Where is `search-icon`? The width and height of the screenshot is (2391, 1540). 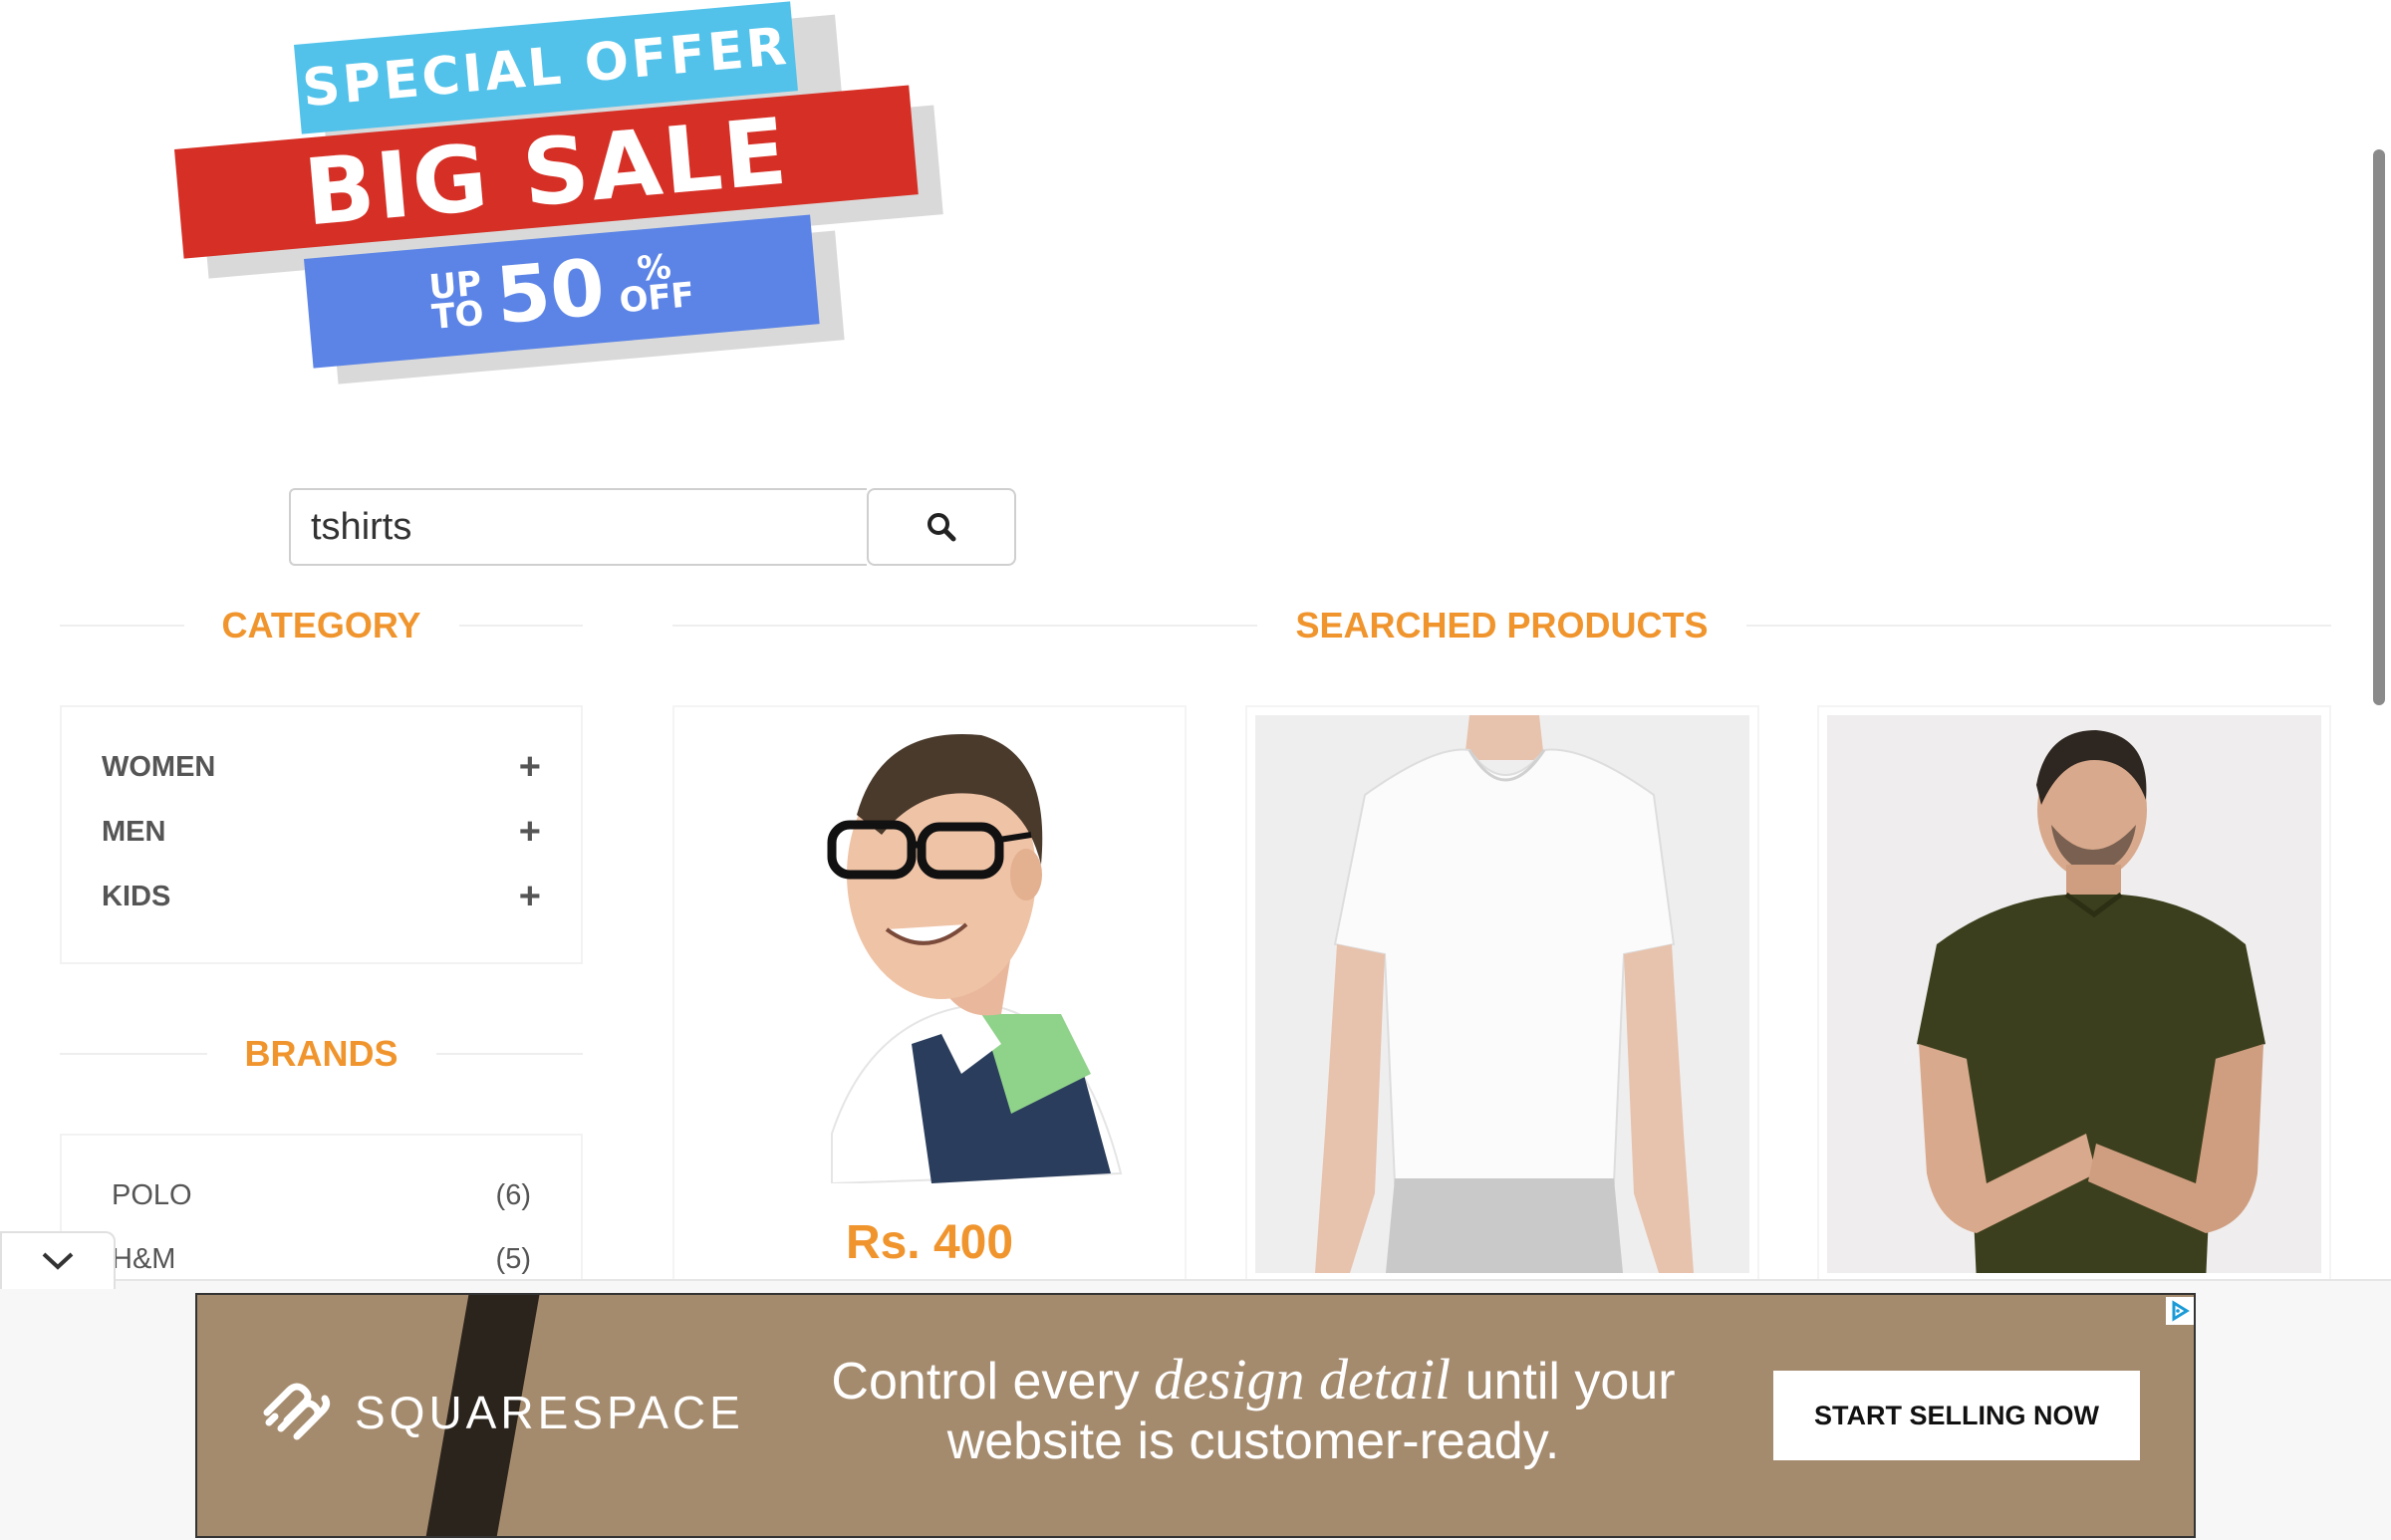
search-icon is located at coordinates (942, 527).